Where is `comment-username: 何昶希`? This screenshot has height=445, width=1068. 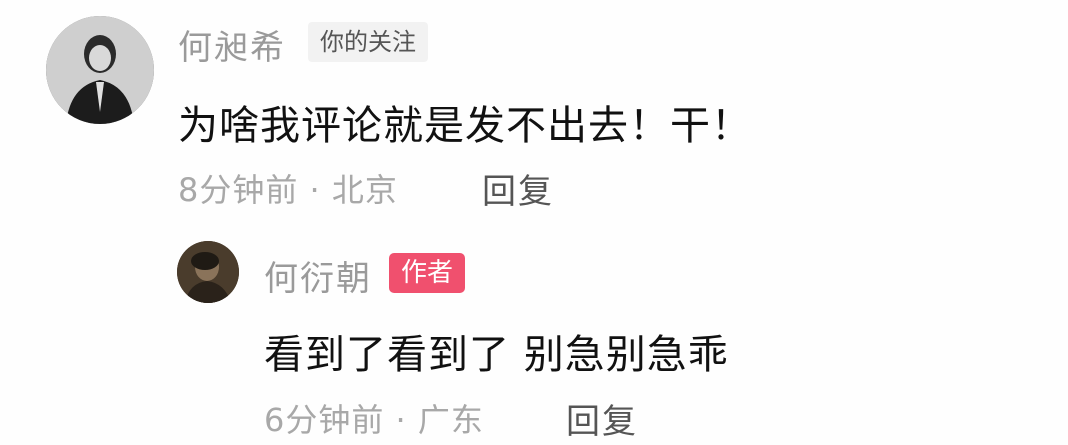 comment-username: 何昶希 is located at coordinates (232, 44).